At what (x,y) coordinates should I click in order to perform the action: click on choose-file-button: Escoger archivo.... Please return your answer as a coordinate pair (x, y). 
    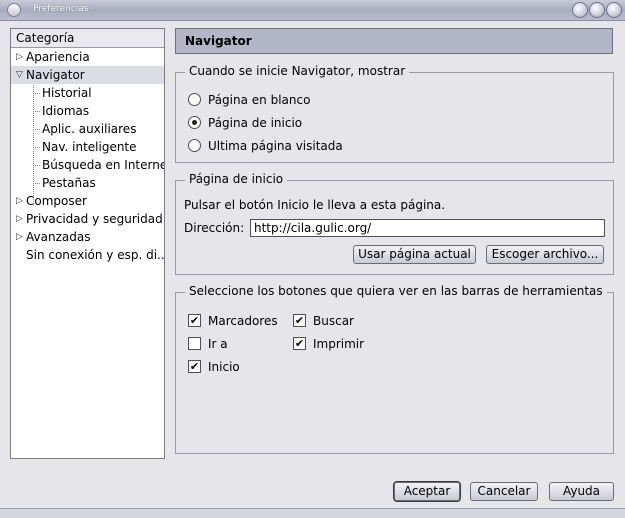
    Looking at the image, I should click on (545, 254).